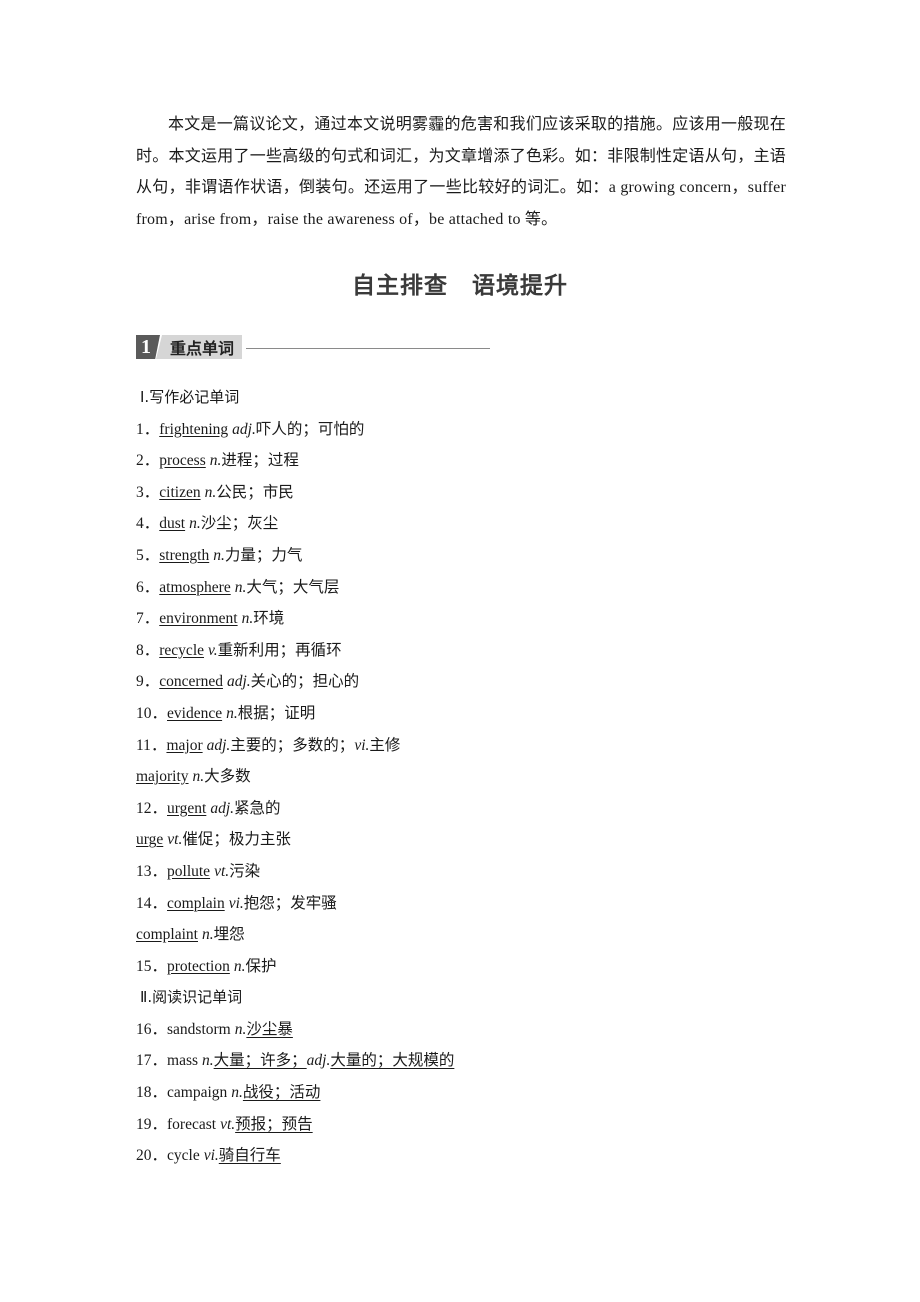  Describe the element at coordinates (460, 286) in the screenshot. I see `page-title: 自主排查 语境提升` at that location.